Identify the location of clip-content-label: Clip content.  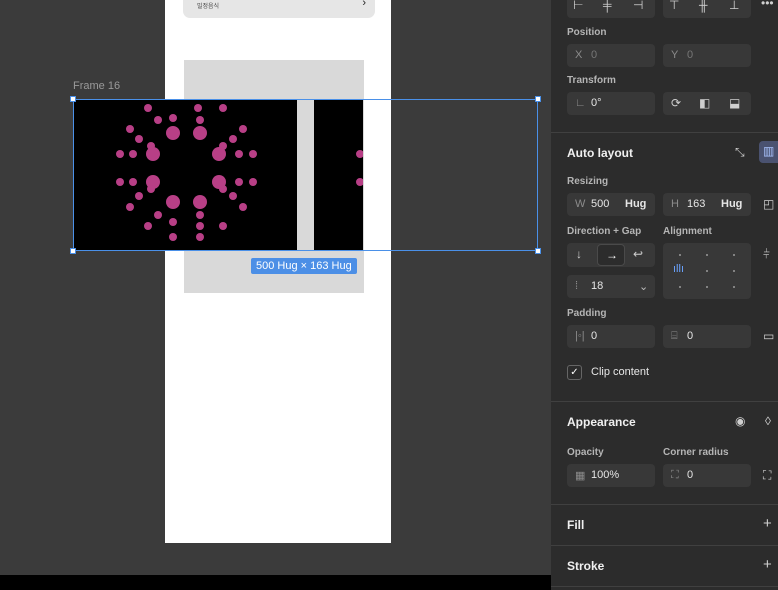
(620, 372).